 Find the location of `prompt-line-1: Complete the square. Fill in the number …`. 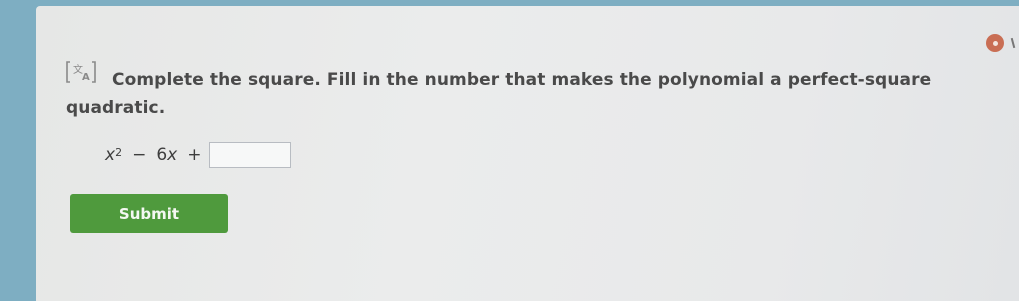

prompt-line-1: Complete the square. Fill in the number … is located at coordinates (522, 80).